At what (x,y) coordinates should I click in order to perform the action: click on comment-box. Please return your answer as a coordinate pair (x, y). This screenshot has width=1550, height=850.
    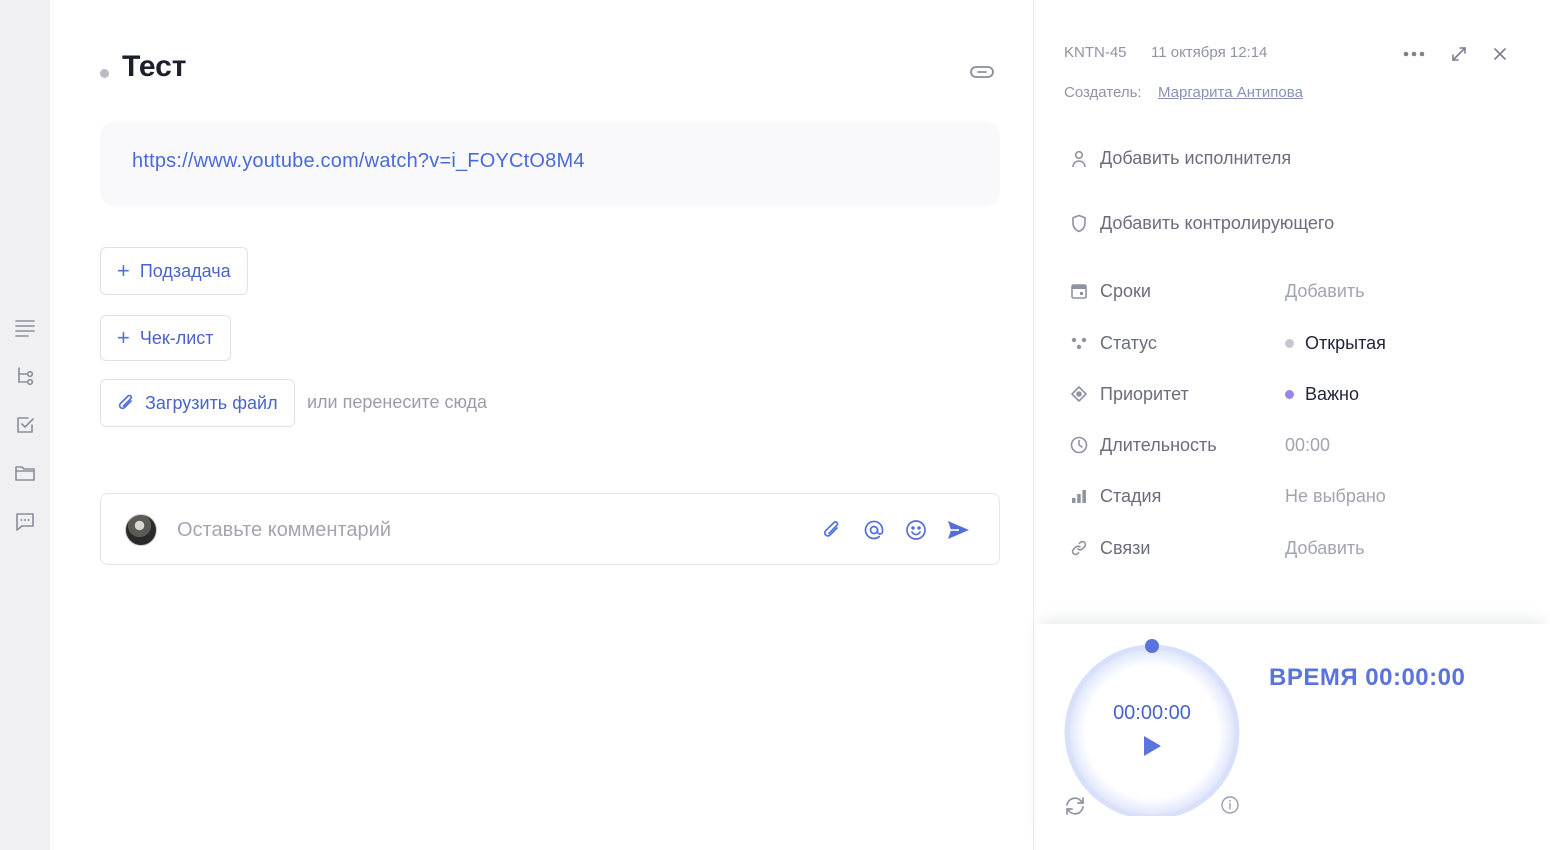
    Looking at the image, I should click on (550, 529).